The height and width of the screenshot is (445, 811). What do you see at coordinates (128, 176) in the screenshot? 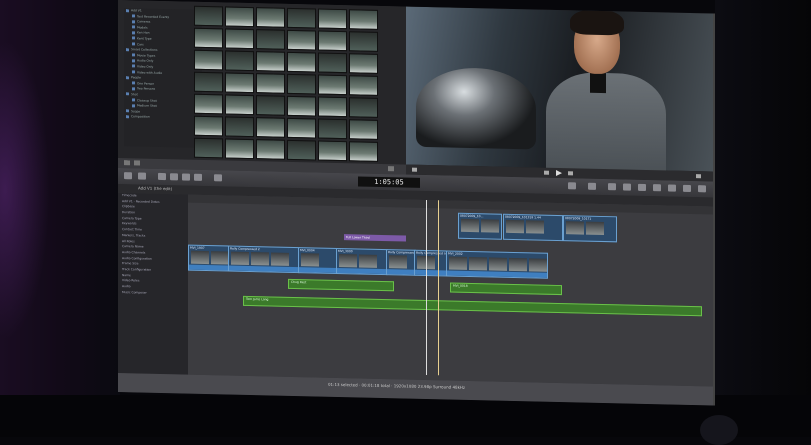
I see `record-voiceover-icon` at bounding box center [128, 176].